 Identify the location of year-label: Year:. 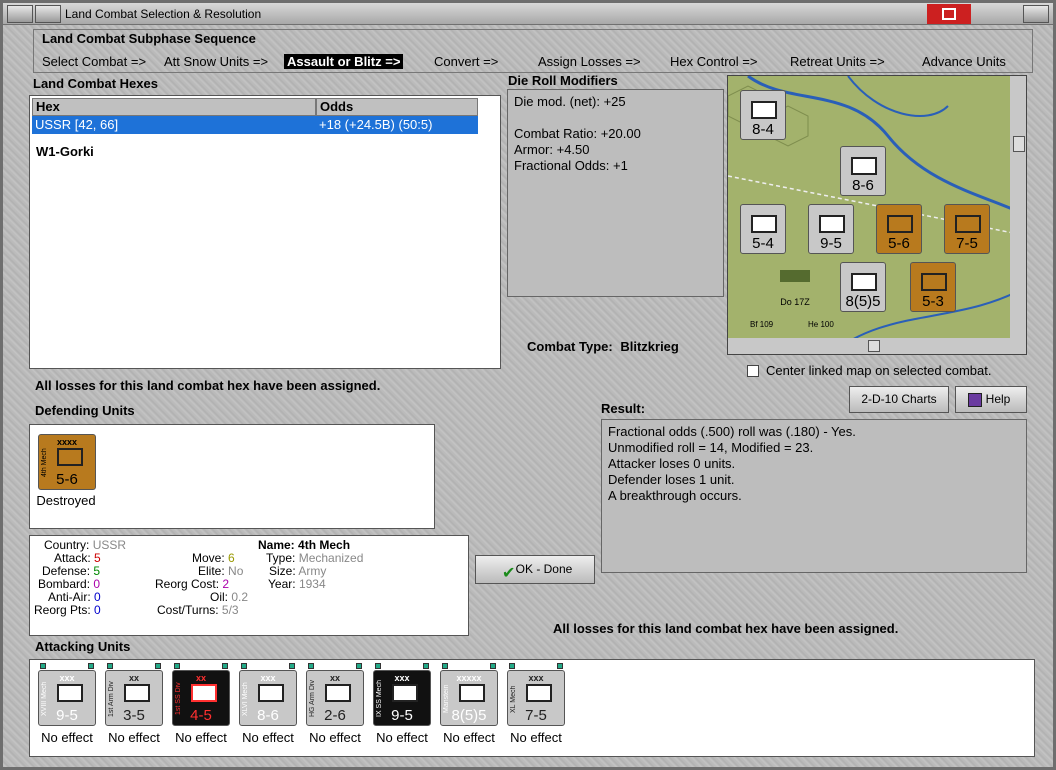
(282, 584).